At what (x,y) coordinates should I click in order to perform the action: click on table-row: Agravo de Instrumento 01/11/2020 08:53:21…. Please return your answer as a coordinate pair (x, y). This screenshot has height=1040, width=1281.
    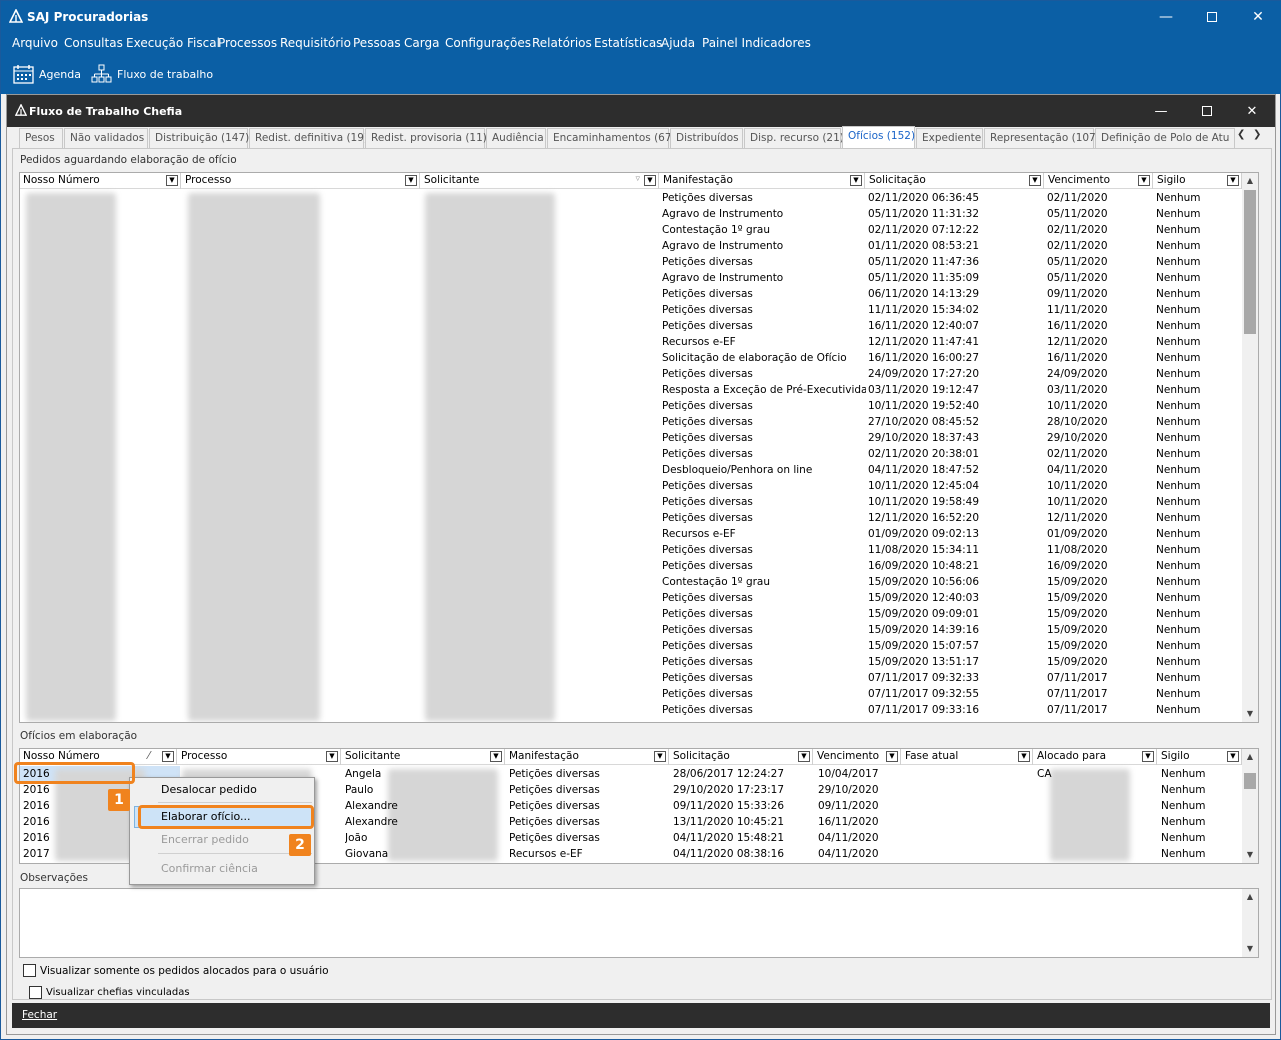
    Looking at the image, I should click on (631, 247).